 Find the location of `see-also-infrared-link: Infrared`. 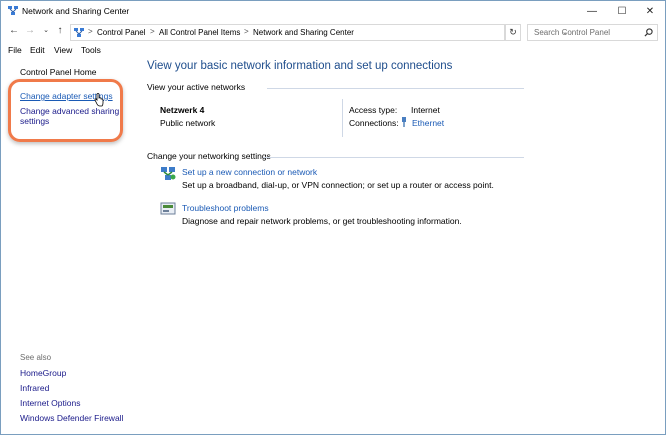

see-also-infrared-link: Infrared is located at coordinates (34, 388).